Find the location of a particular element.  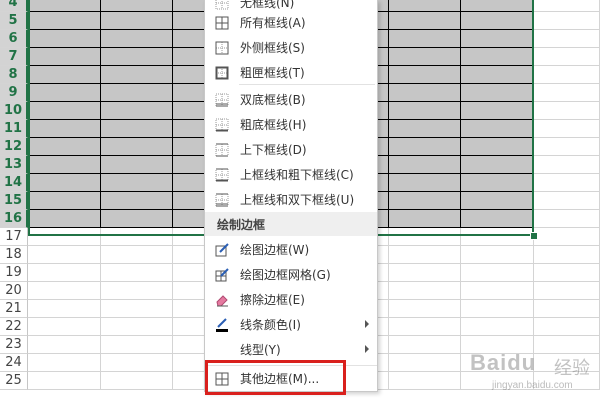

row-header: 7 is located at coordinates (14, 57).